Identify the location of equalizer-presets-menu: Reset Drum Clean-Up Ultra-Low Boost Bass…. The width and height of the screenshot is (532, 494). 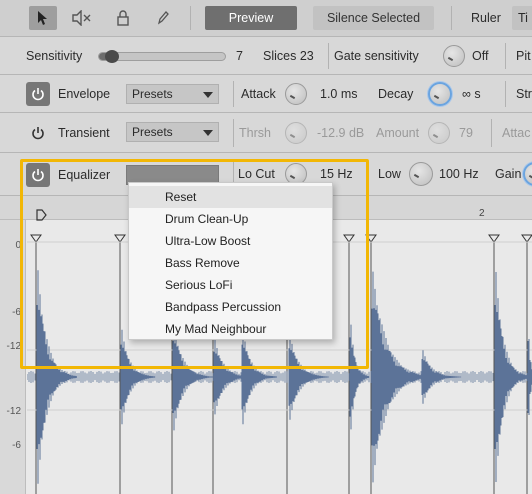
(230, 261).